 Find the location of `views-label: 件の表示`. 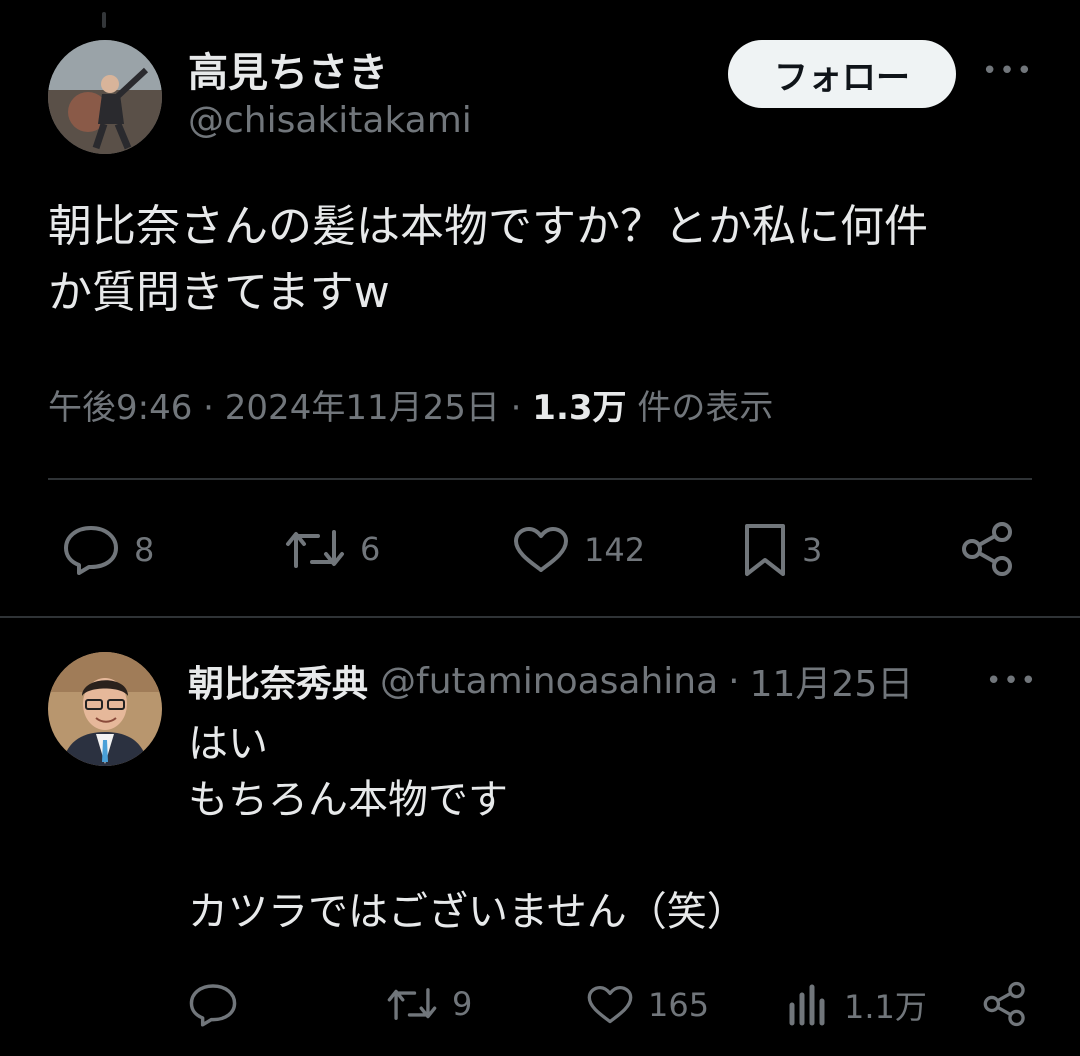

views-label: 件の表示 is located at coordinates (705, 408).